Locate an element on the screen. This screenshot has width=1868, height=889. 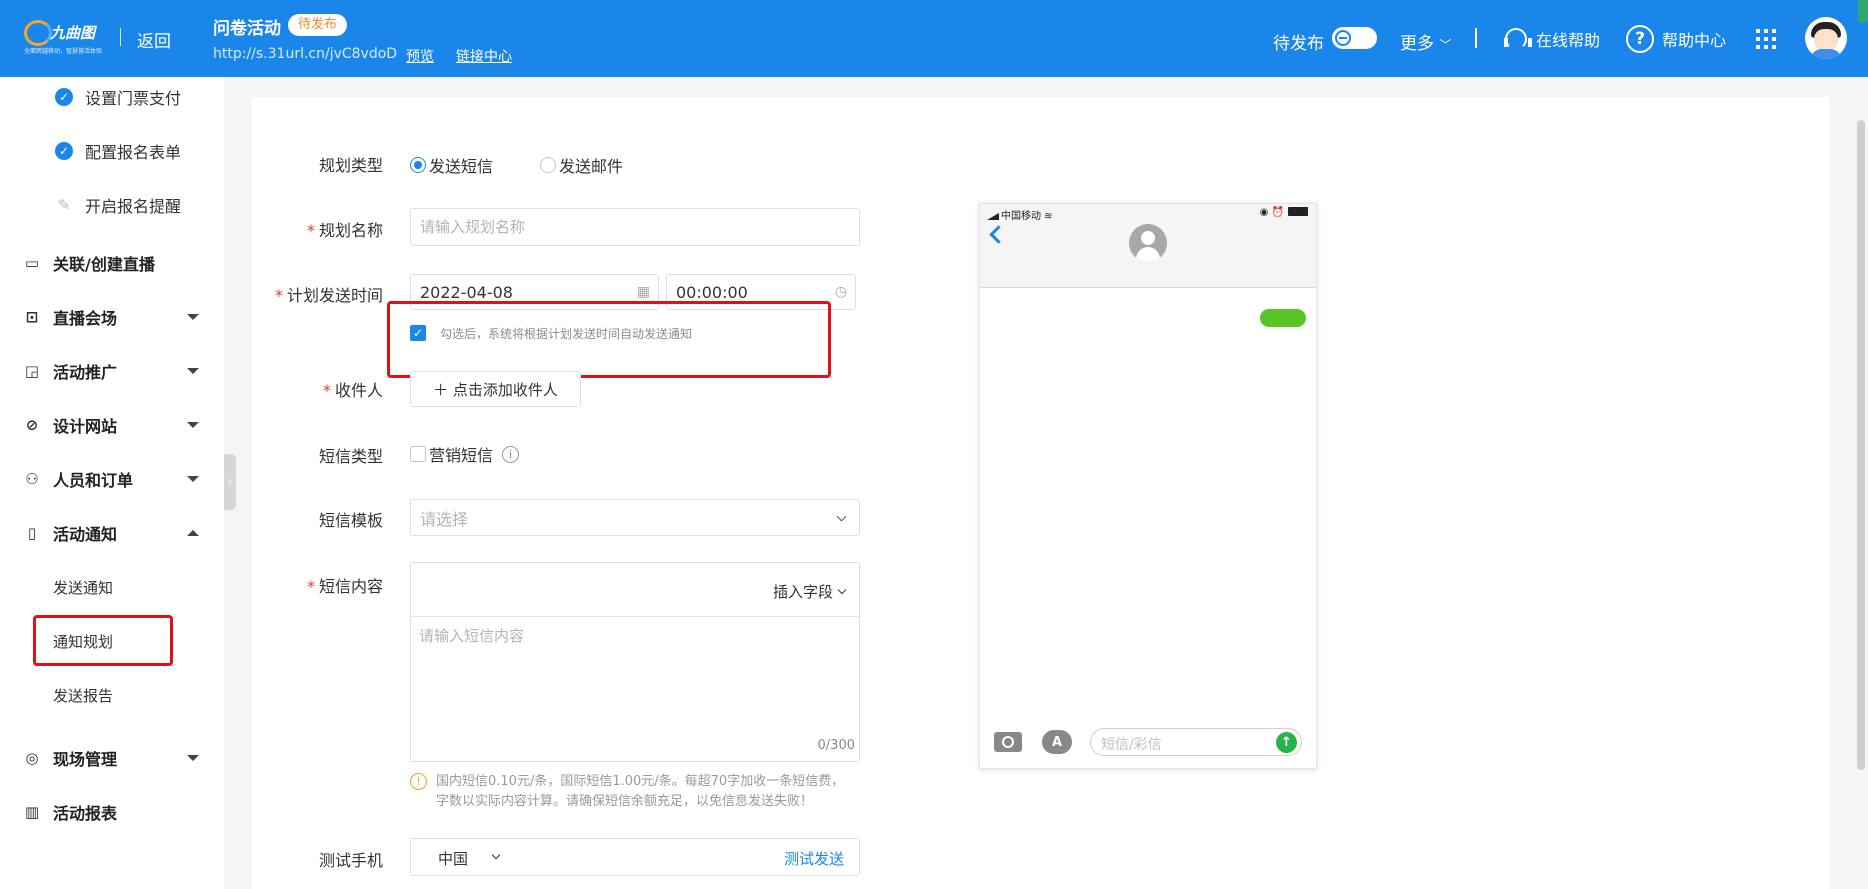
sidebar-item-live: ▭ 关联/创建直播 is located at coordinates (112, 263).